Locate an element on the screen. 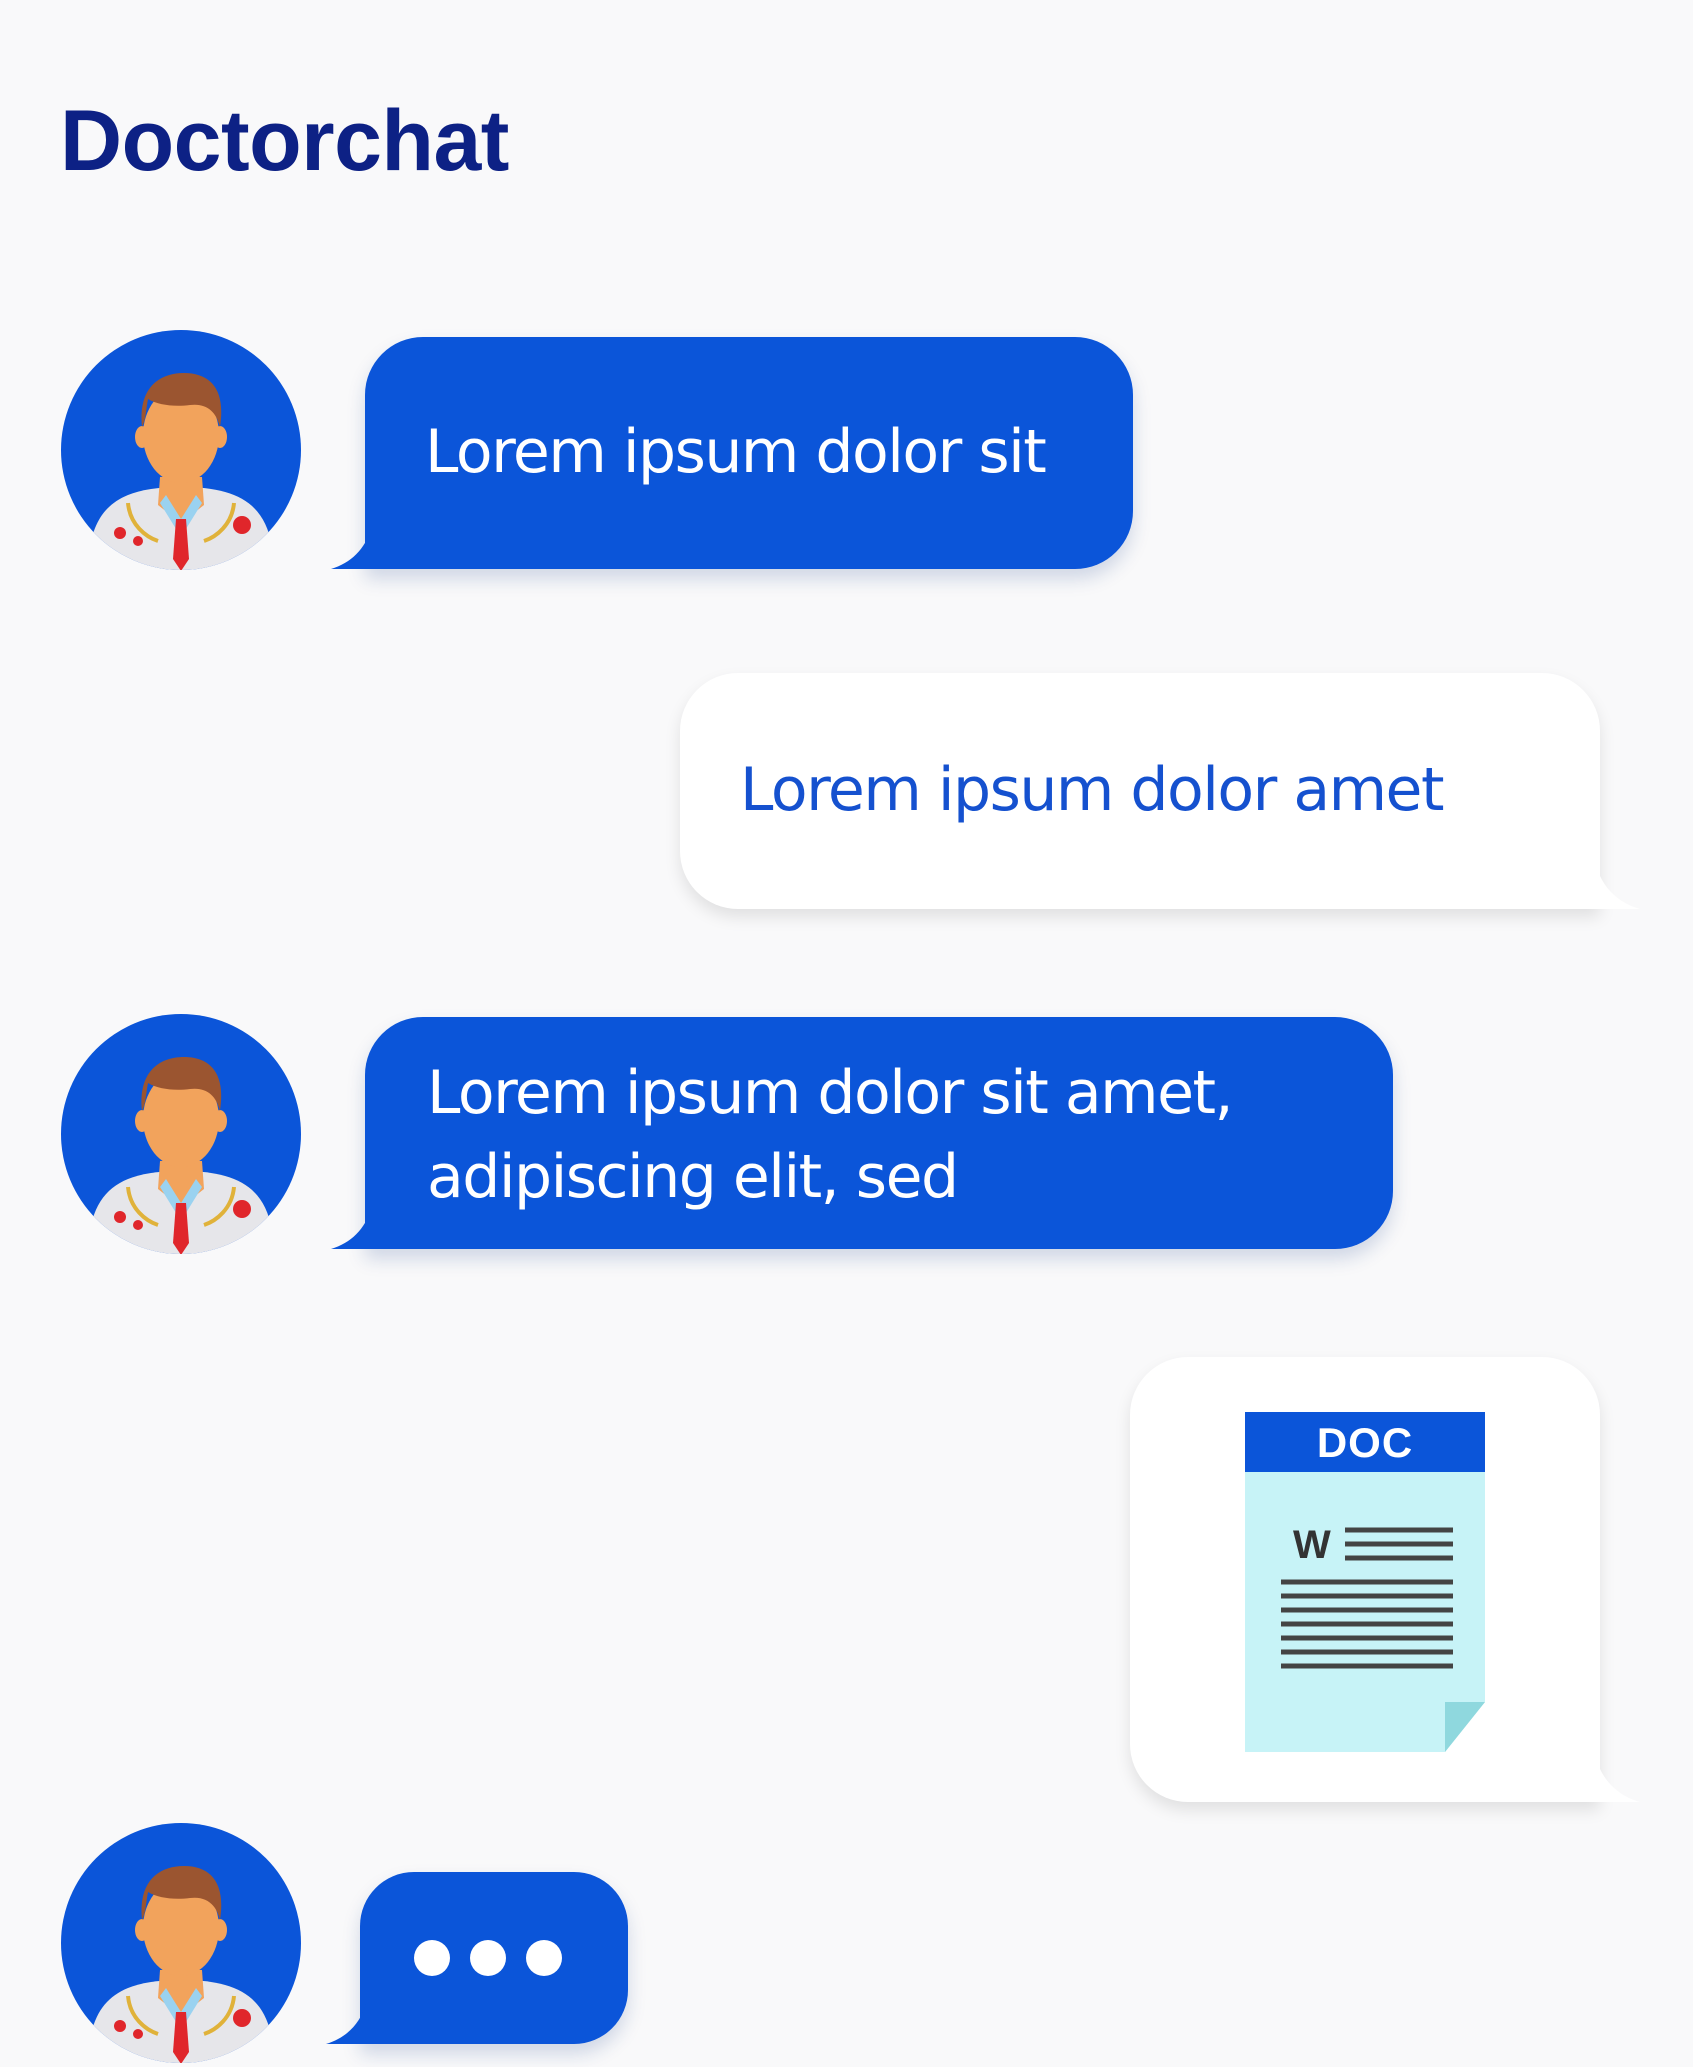  message-line: adipiscing elit, sed is located at coordinates (693, 1177).